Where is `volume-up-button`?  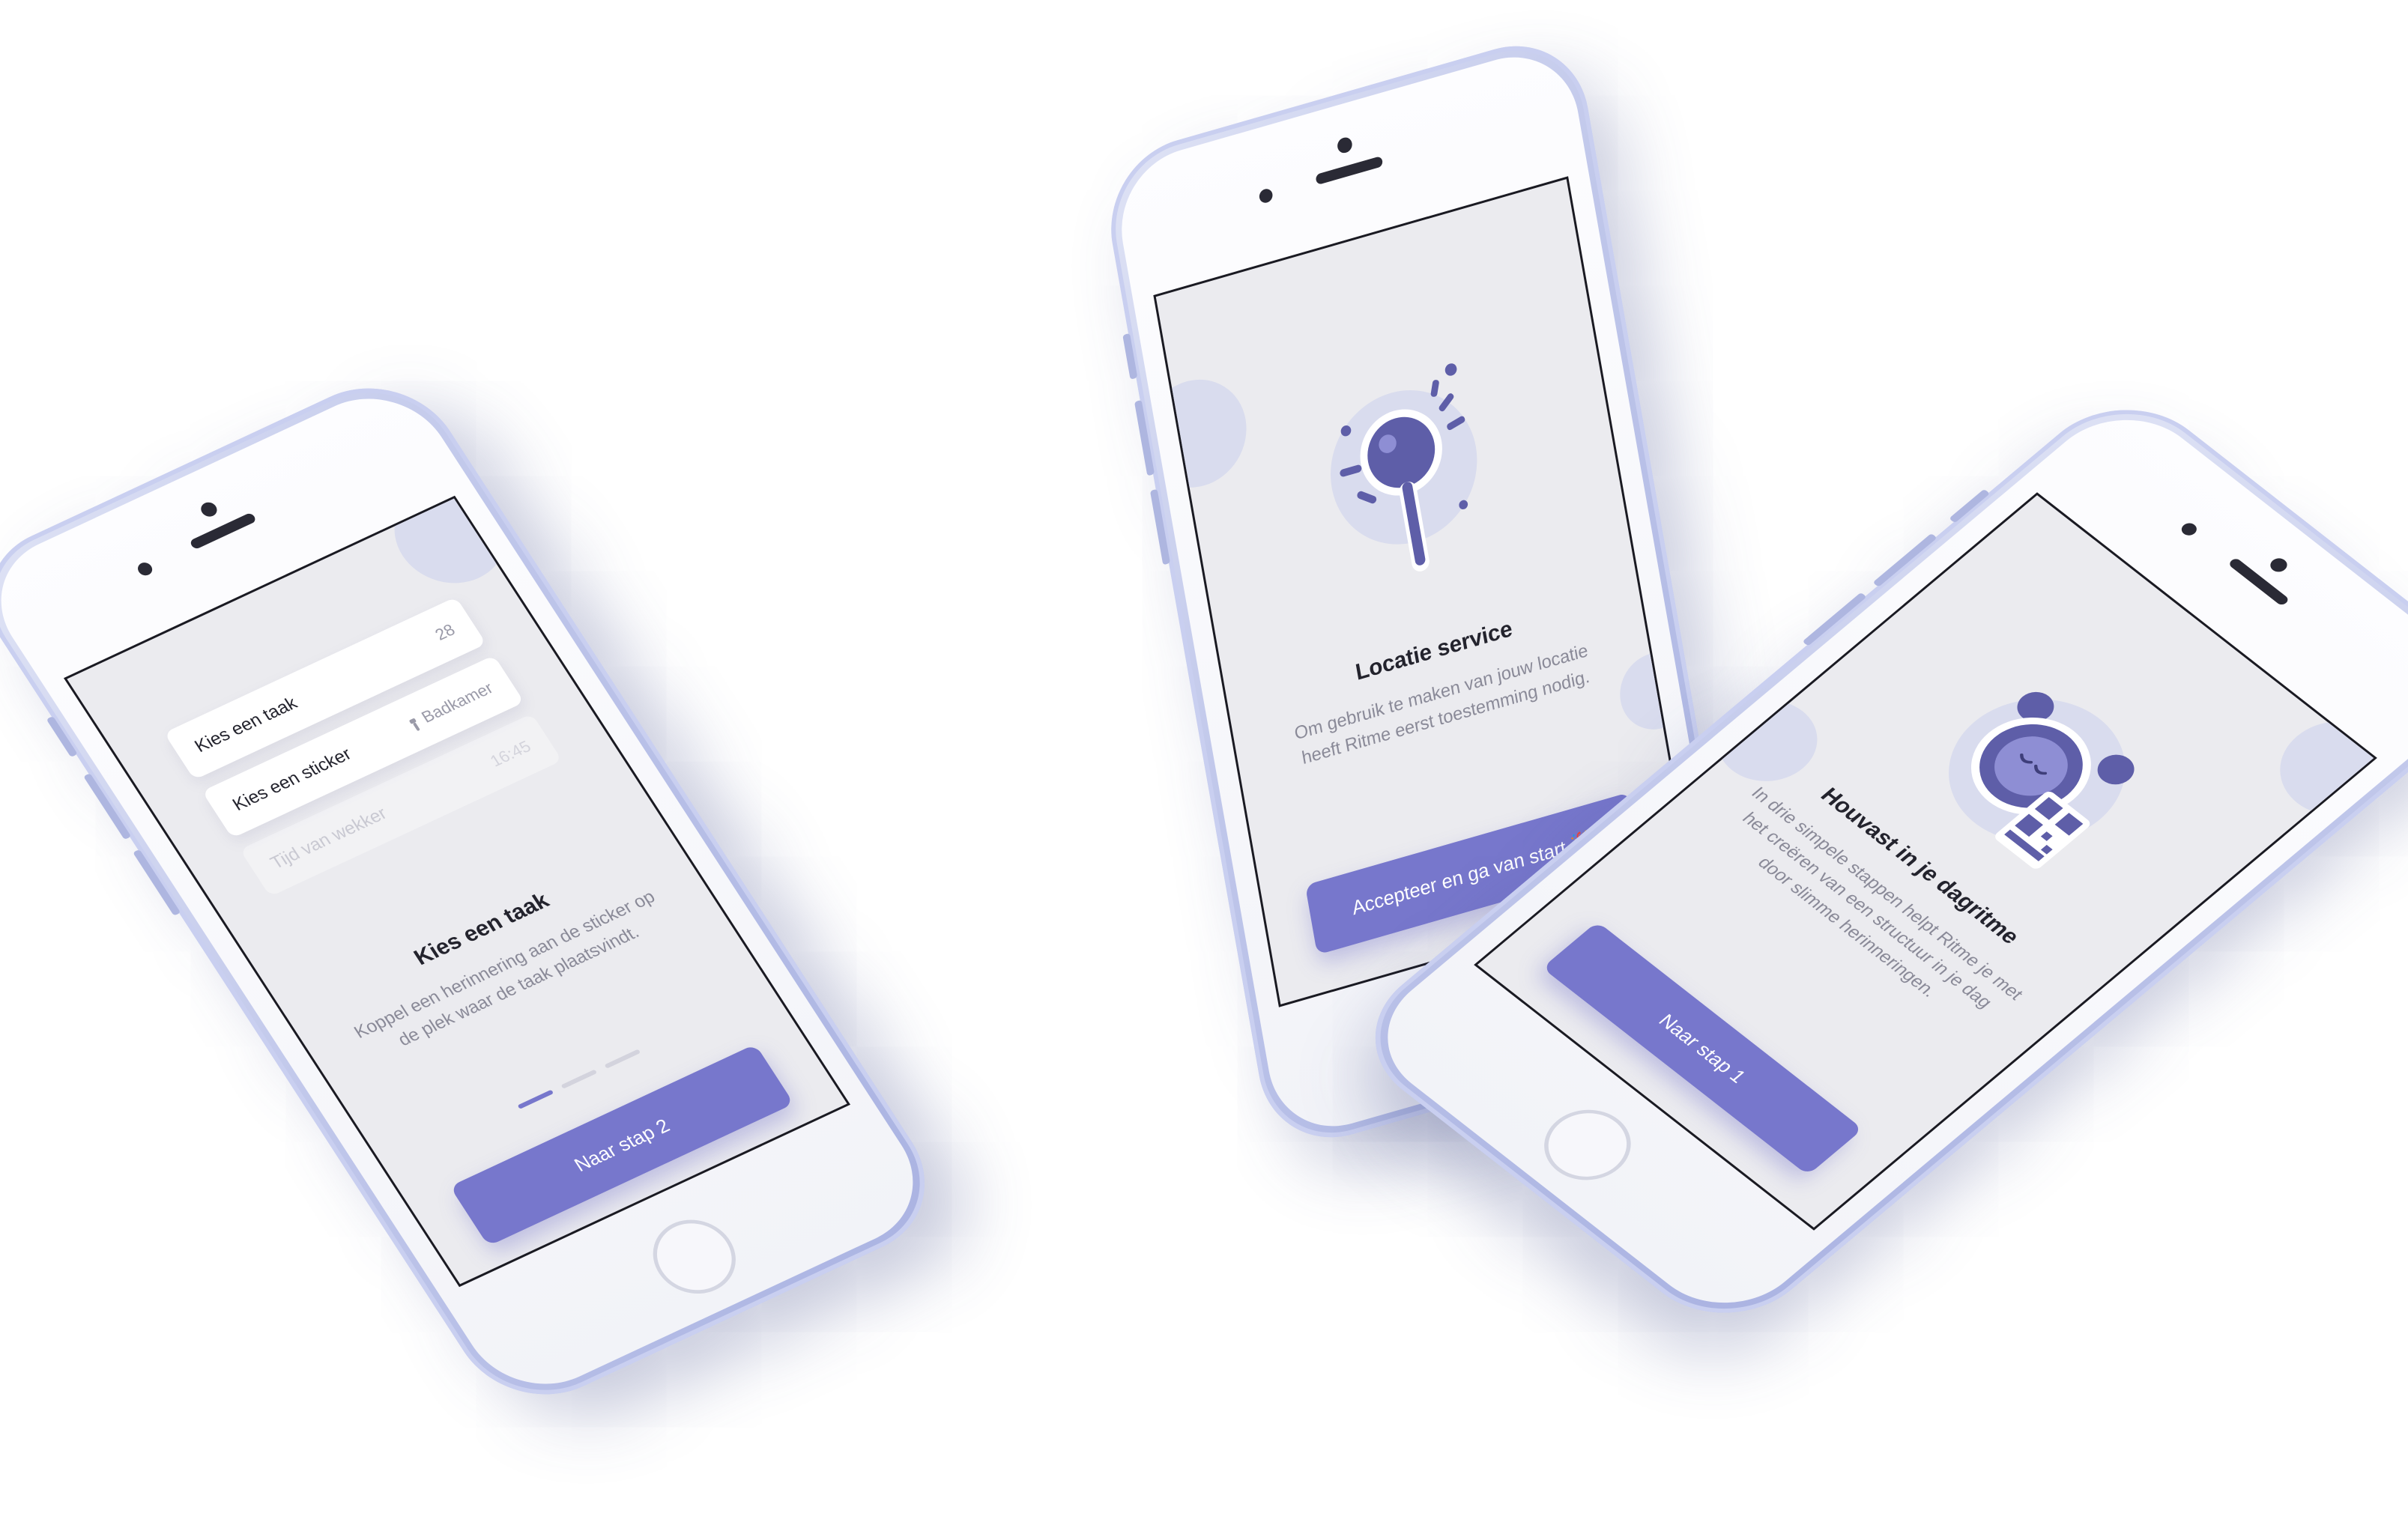
volume-up-button is located at coordinates (1144, 437).